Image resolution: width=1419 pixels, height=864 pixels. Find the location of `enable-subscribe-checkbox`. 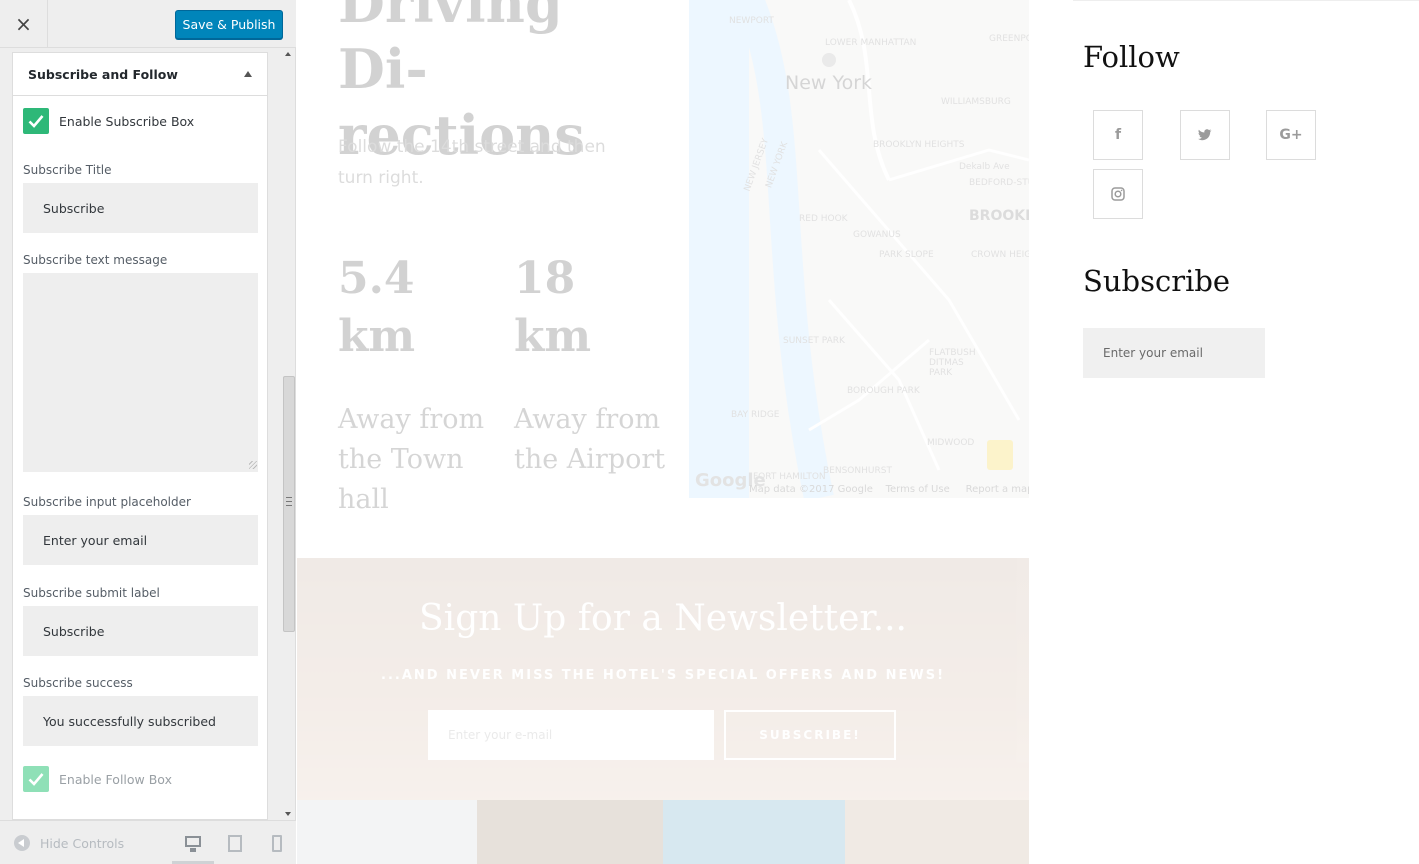

enable-subscribe-checkbox is located at coordinates (36, 121).